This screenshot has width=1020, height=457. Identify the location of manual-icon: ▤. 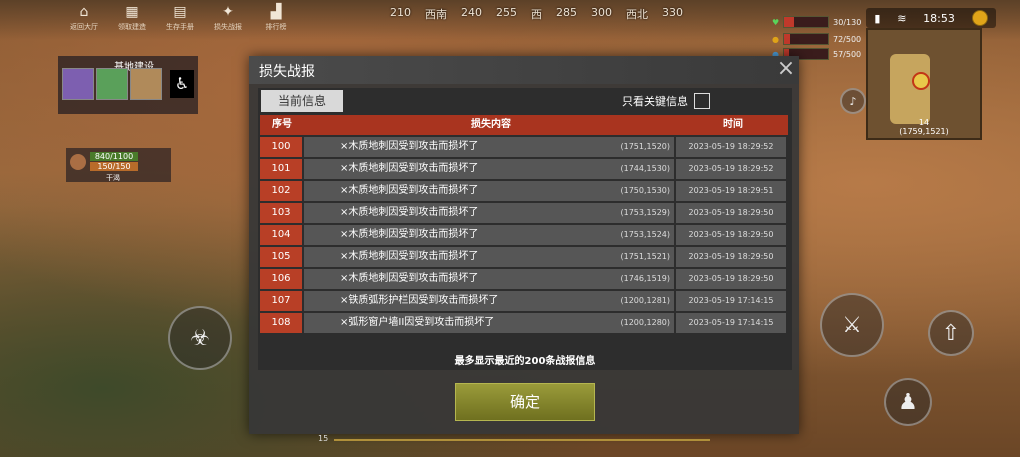
(180, 12).